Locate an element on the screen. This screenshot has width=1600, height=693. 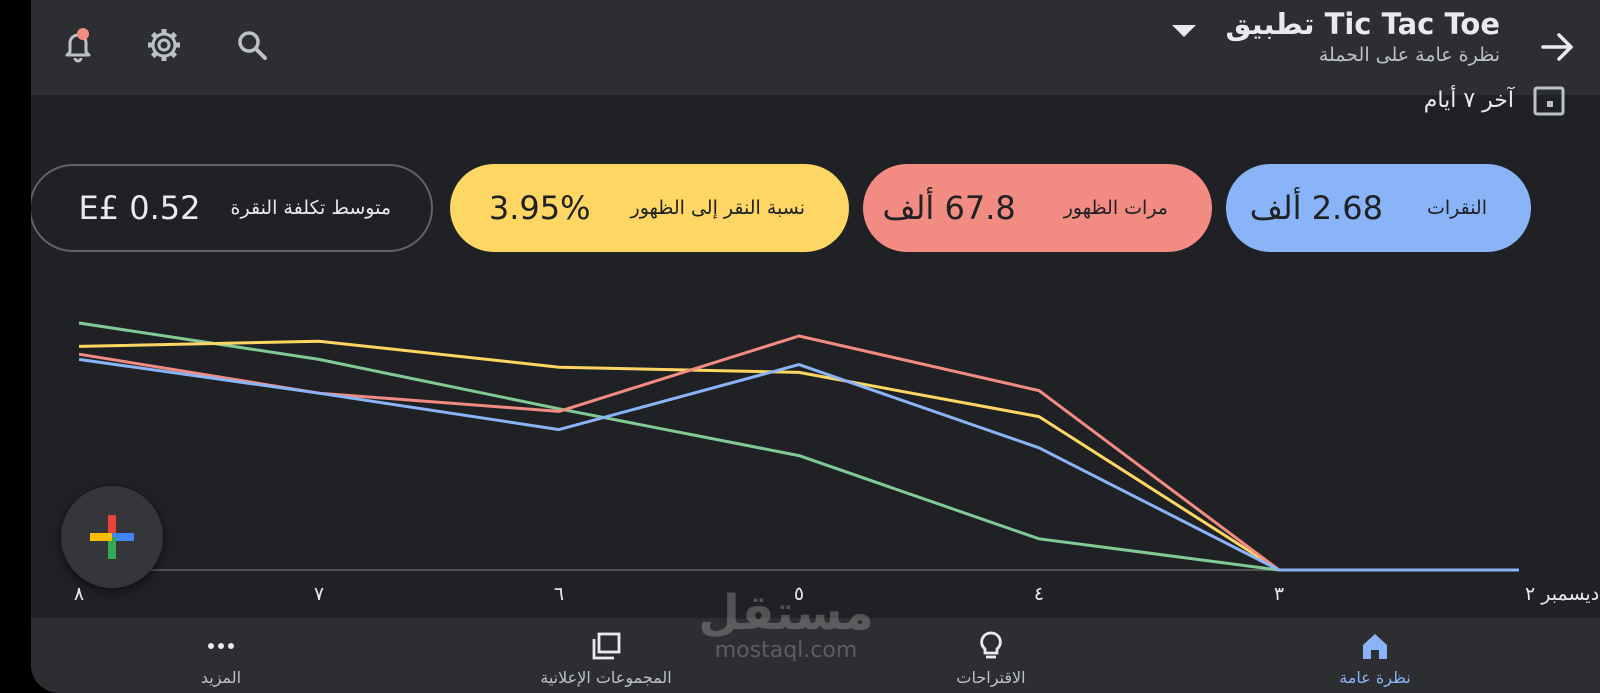
settings-button is located at coordinates (164, 45).